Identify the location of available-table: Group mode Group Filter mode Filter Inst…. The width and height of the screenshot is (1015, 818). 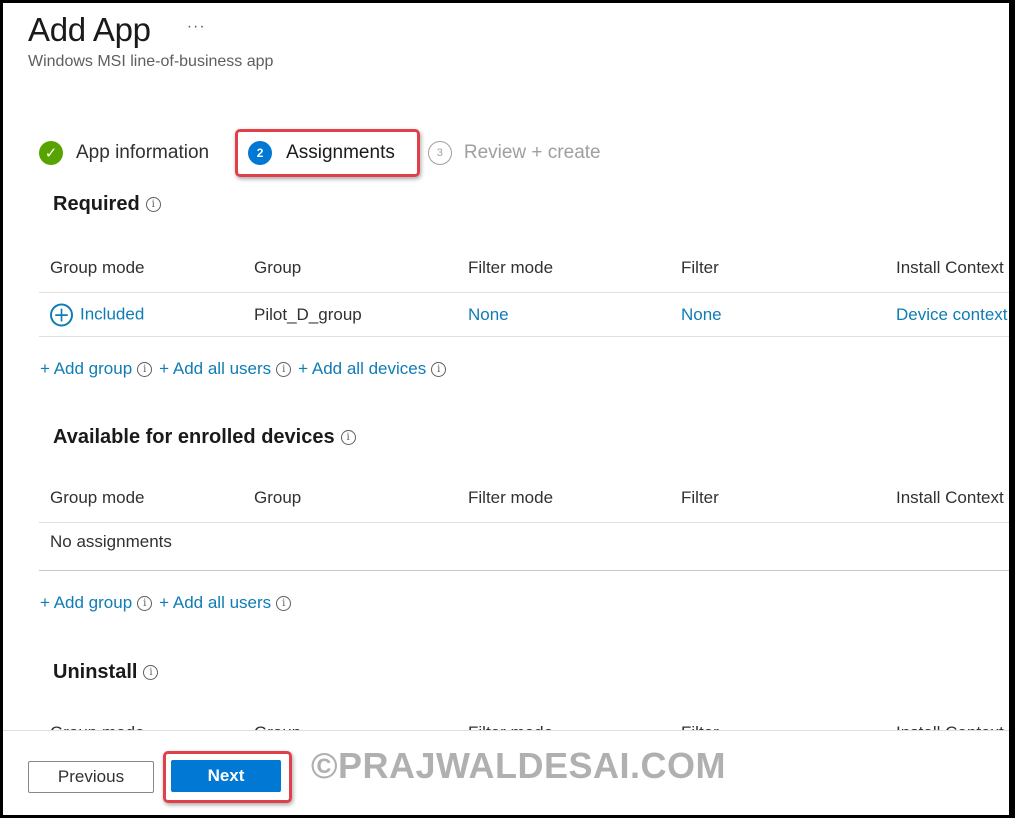
(525, 522).